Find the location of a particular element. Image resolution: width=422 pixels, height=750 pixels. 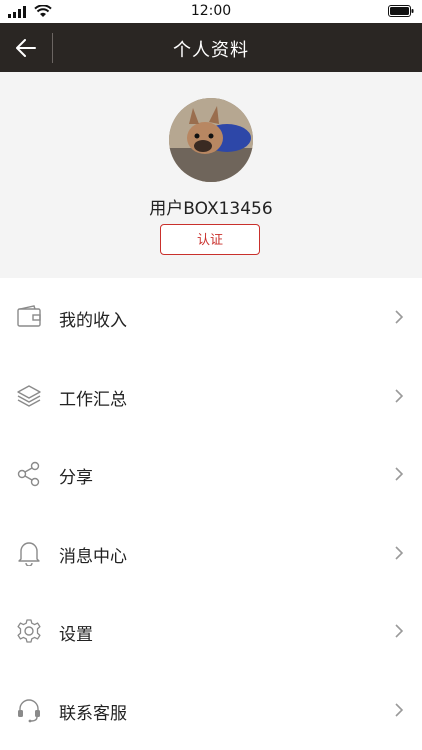

status-time: 12:00 is located at coordinates (211, 11).